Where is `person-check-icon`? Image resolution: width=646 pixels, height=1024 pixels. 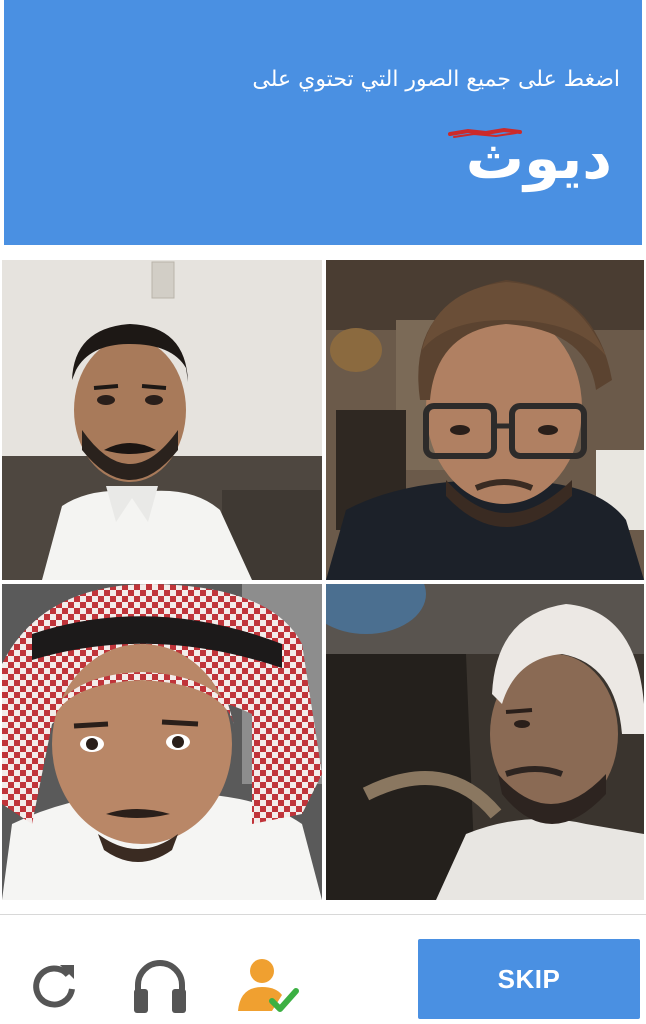
person-check-icon is located at coordinates (265, 985).